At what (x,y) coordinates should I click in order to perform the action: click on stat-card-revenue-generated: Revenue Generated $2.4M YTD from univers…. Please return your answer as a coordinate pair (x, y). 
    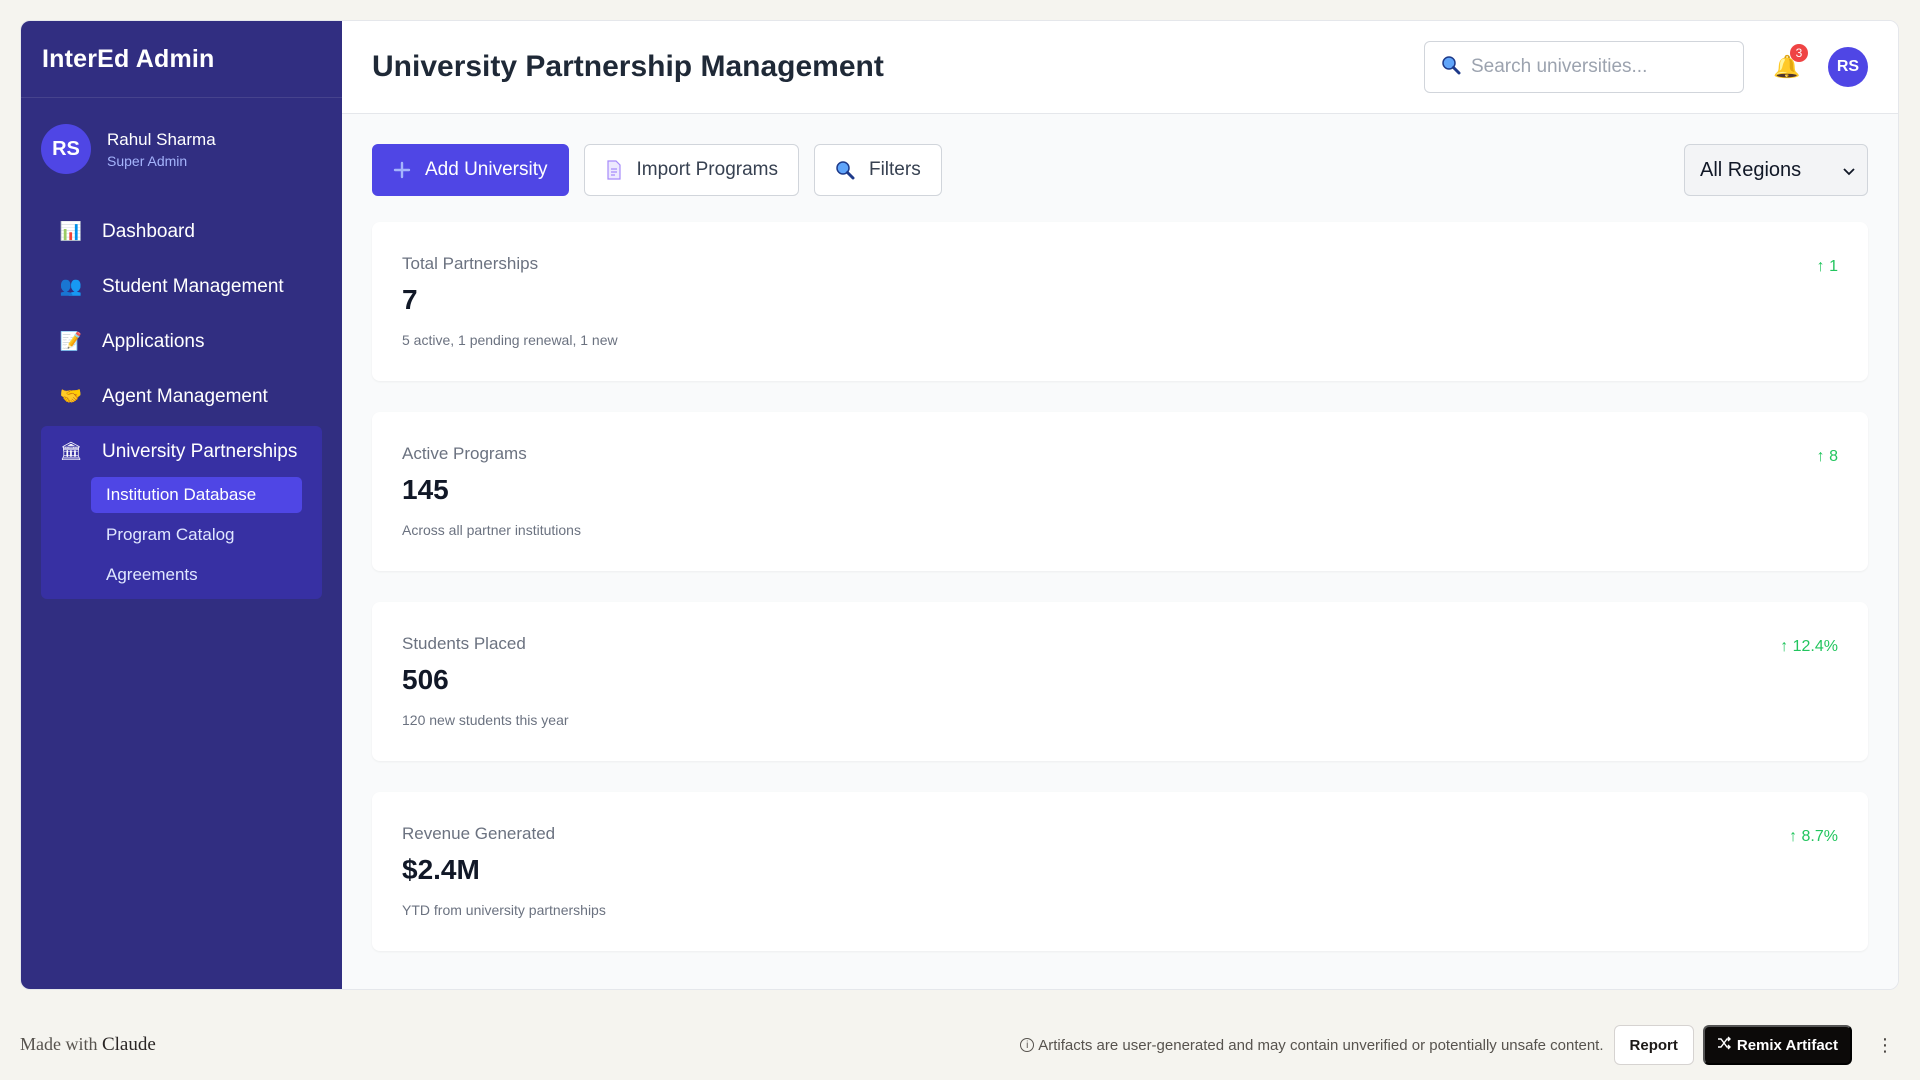
    Looking at the image, I should click on (1120, 871).